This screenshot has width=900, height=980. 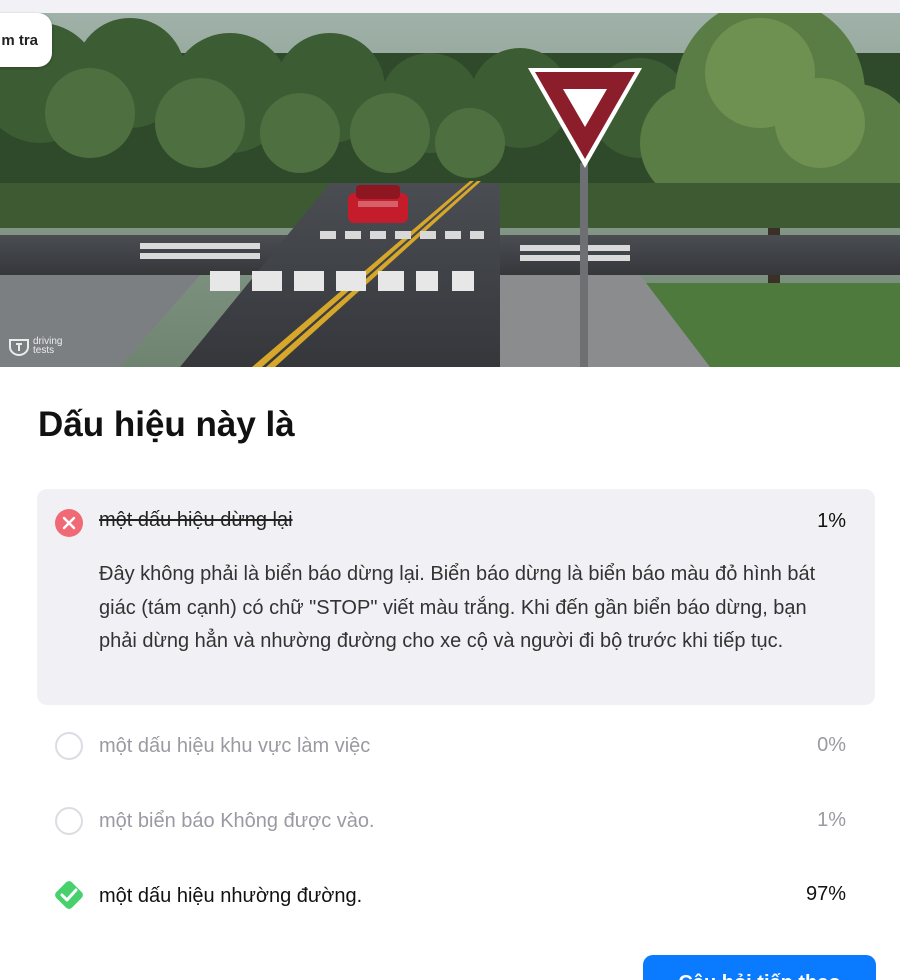 I want to click on answer-option-4: một dấu hiệu nhường đường. 97%, so click(x=456, y=895).